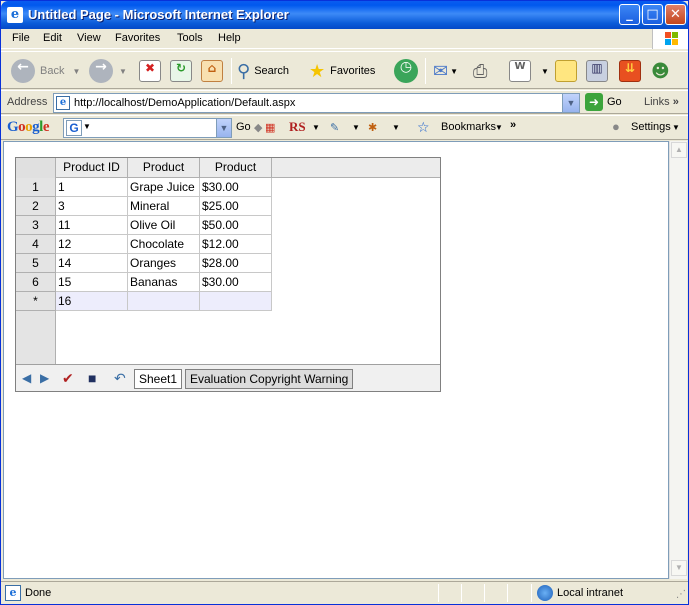 The width and height of the screenshot is (689, 605). What do you see at coordinates (629, 14) in the screenshot?
I see `minimize-button: _` at bounding box center [629, 14].